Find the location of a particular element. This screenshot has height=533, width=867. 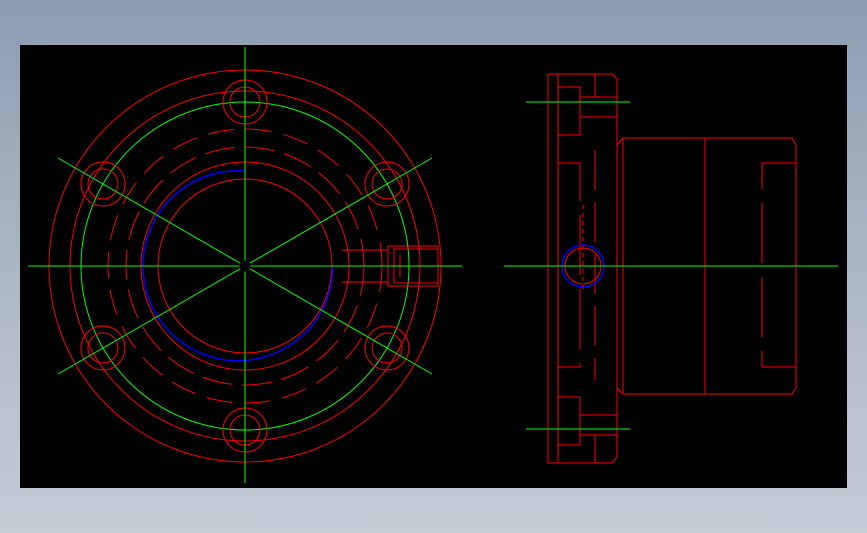

body-hidden-bore is located at coordinates (778, 265).